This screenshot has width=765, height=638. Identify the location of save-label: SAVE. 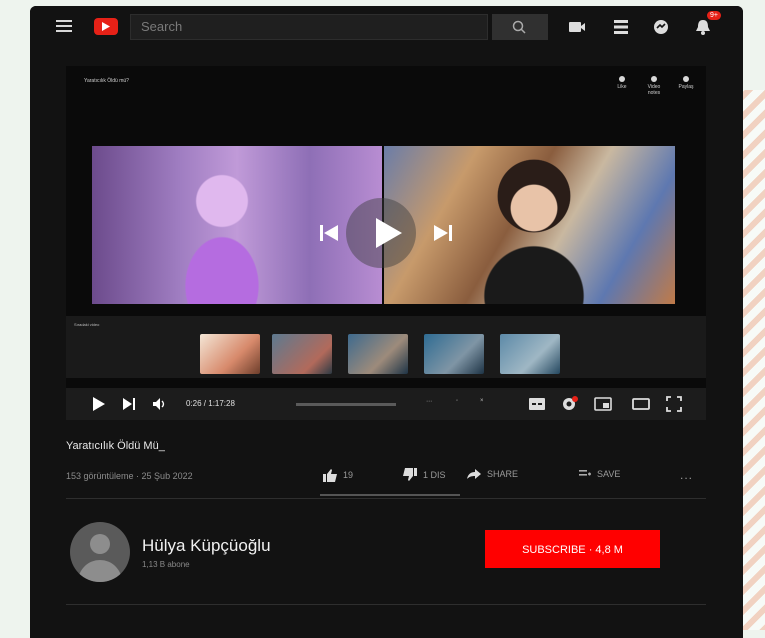
(609, 474).